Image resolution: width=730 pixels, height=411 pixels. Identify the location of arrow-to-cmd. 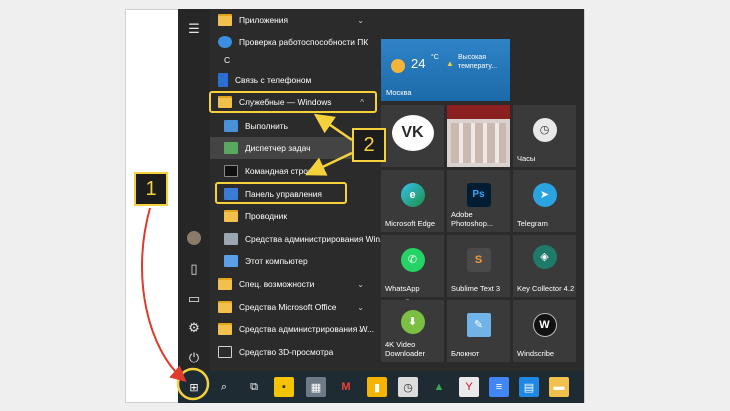
(329, 163).